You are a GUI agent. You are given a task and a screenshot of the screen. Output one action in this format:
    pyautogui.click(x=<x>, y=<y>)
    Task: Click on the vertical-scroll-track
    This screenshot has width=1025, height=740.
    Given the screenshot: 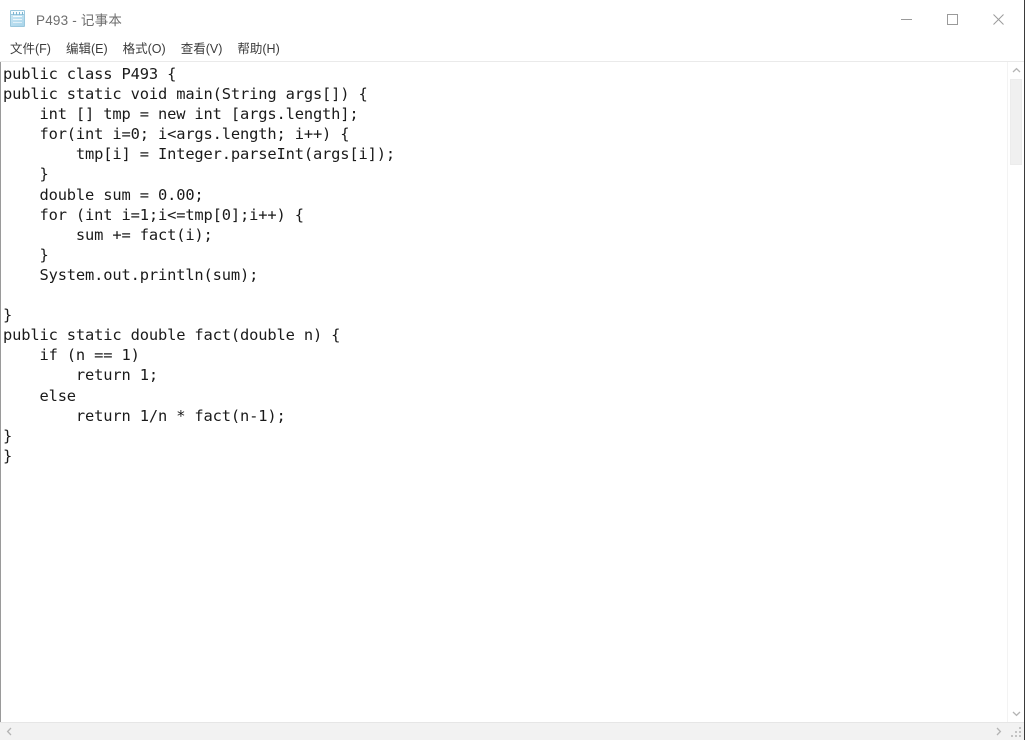 What is the action you would take?
    pyautogui.click(x=1016, y=392)
    